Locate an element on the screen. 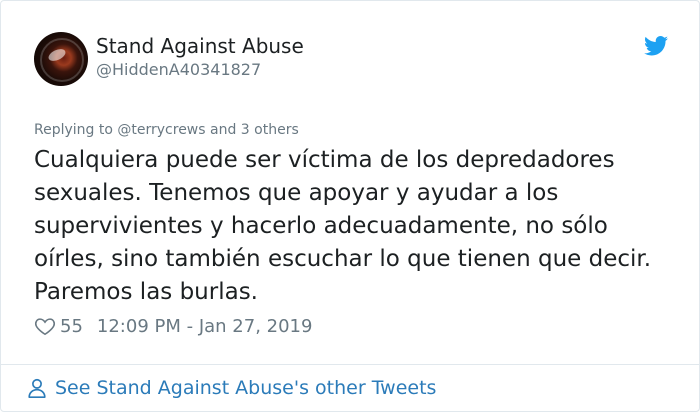 The image size is (700, 412). like-count: 55 is located at coordinates (71, 326).